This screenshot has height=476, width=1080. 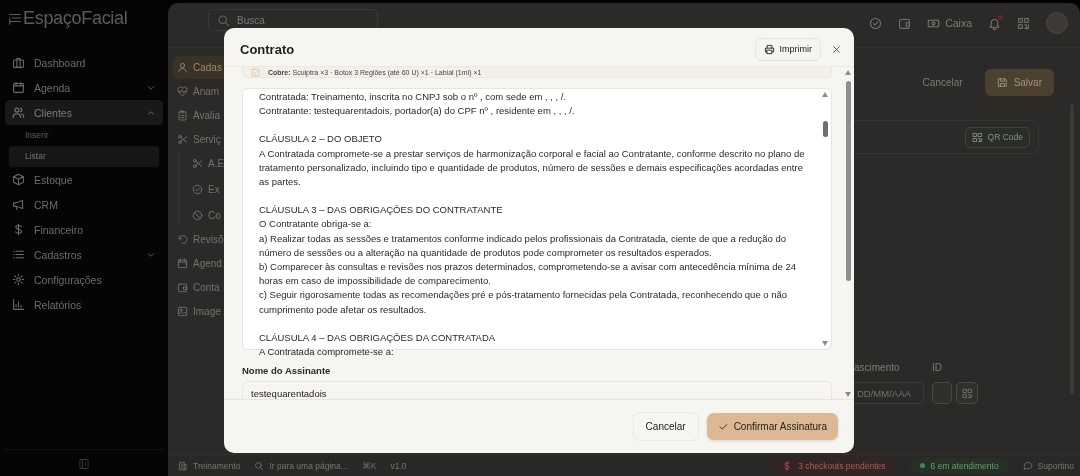 I want to click on settings-icon, so click(x=18, y=279).